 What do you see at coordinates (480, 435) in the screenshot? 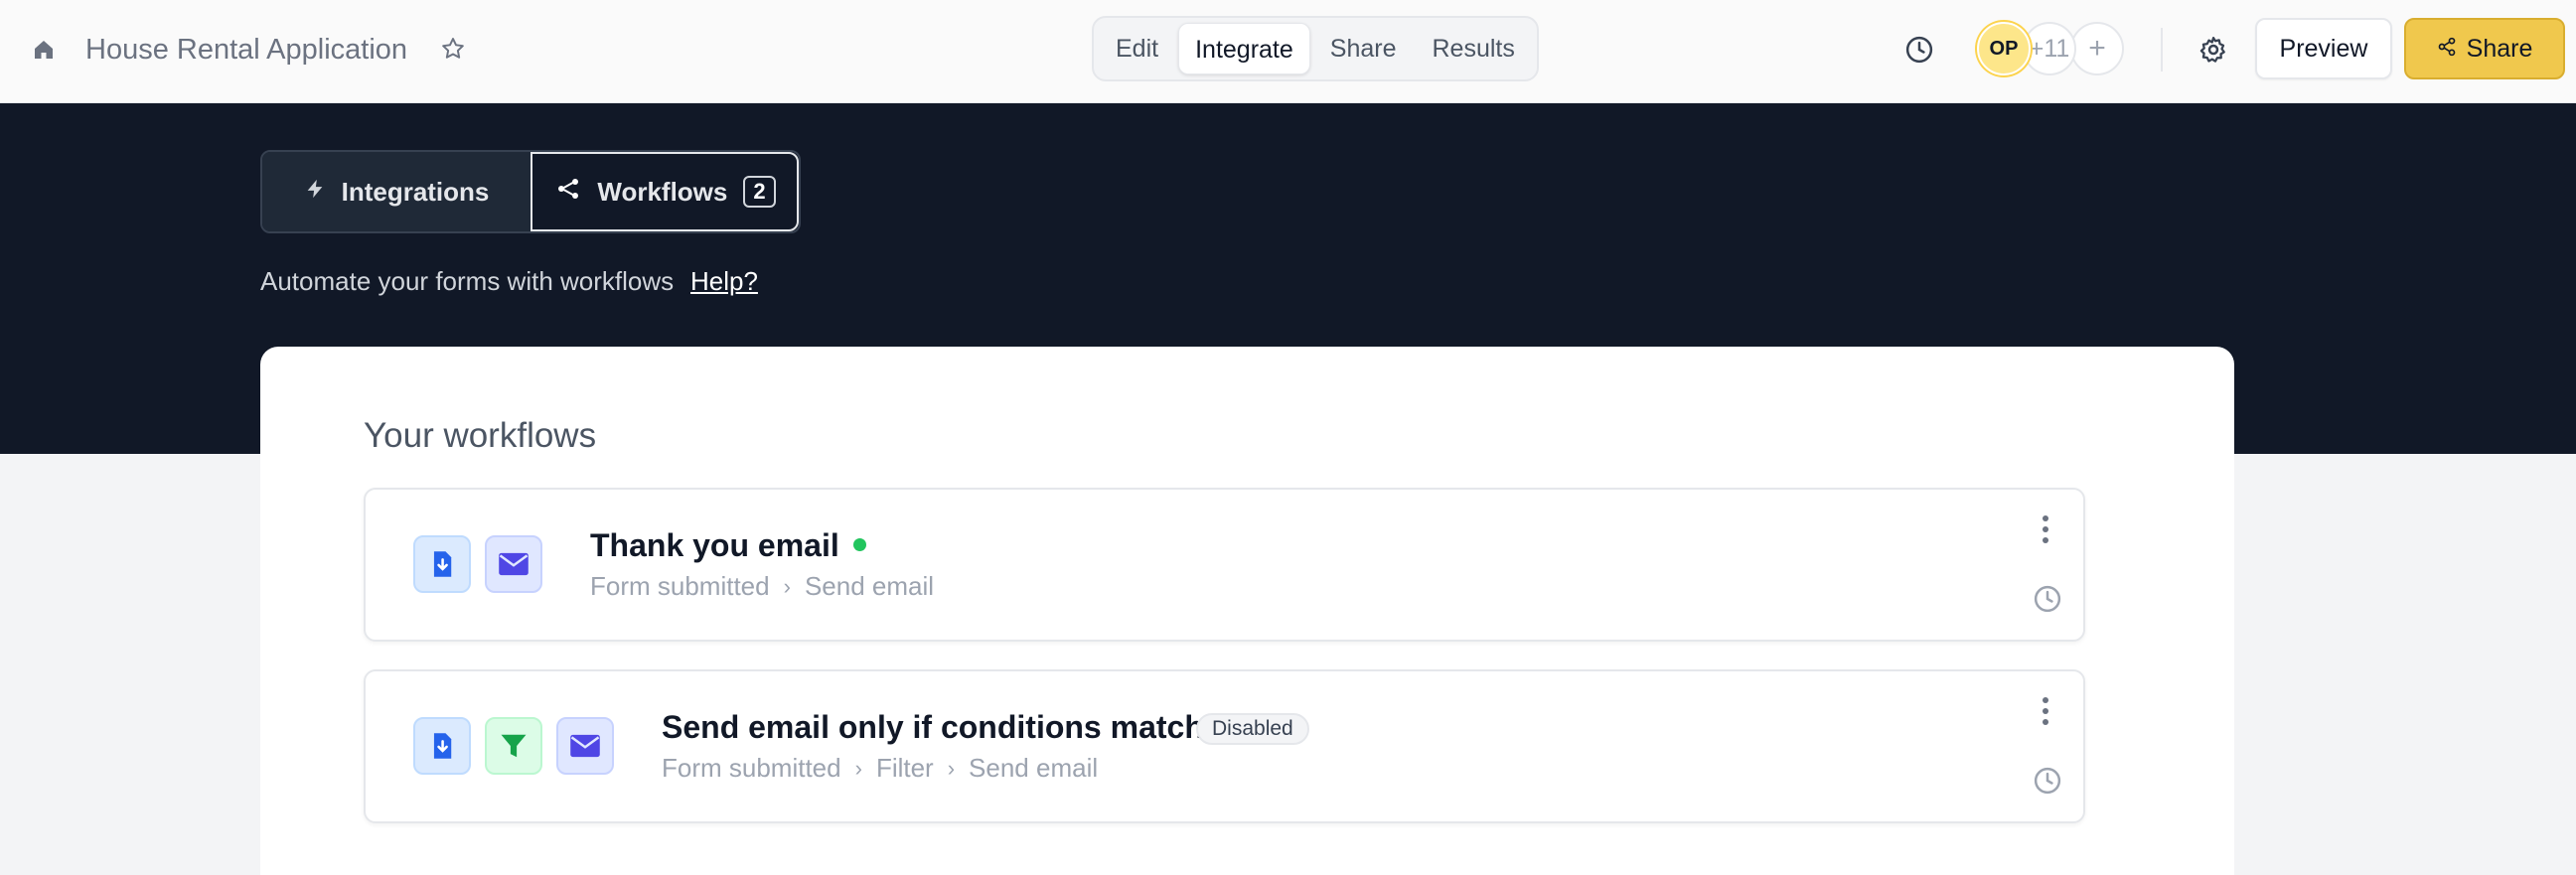
I see `workflows-title: Your workflows` at bounding box center [480, 435].